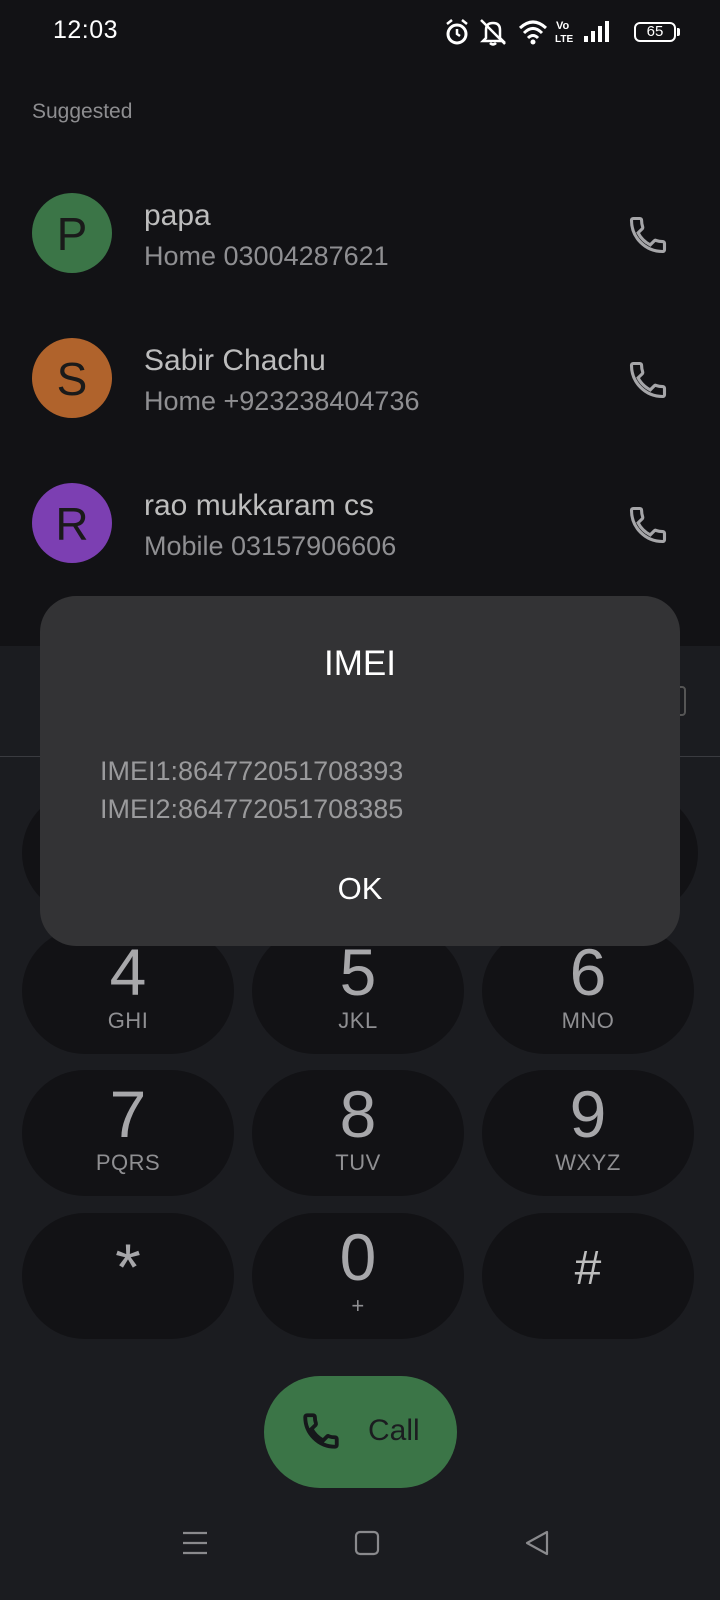 Image resolution: width=720 pixels, height=1600 pixels. I want to click on dial-key-star: *, so click(128, 1276).